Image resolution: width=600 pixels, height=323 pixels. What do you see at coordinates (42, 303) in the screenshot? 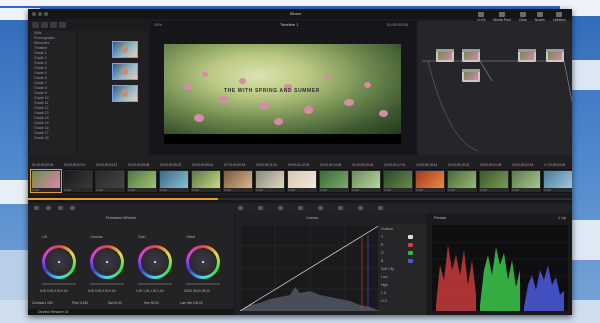
I see `contrast-value: Contrast 1.000` at bounding box center [42, 303].